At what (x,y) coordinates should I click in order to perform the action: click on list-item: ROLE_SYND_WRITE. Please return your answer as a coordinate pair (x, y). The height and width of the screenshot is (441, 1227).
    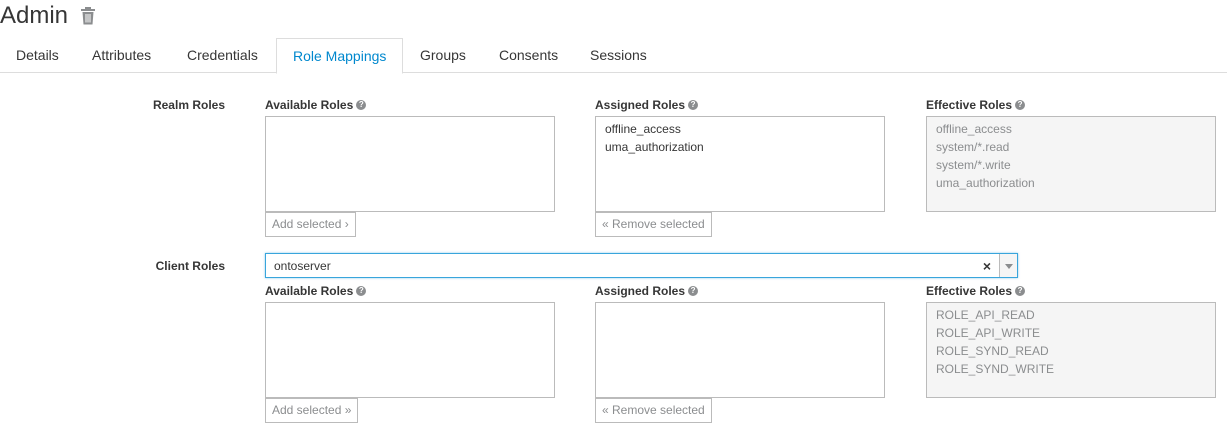
    Looking at the image, I should click on (995, 369).